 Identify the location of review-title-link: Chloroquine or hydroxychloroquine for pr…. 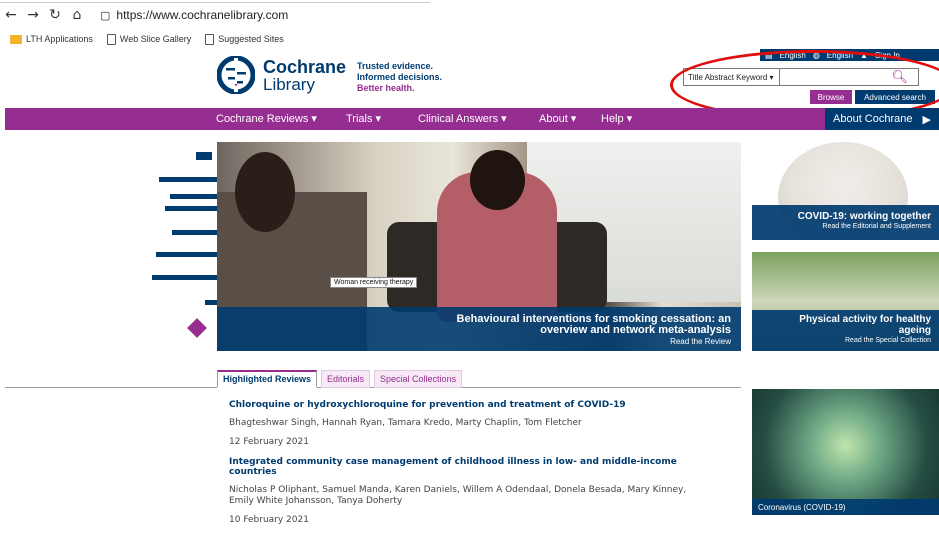
(469, 405).